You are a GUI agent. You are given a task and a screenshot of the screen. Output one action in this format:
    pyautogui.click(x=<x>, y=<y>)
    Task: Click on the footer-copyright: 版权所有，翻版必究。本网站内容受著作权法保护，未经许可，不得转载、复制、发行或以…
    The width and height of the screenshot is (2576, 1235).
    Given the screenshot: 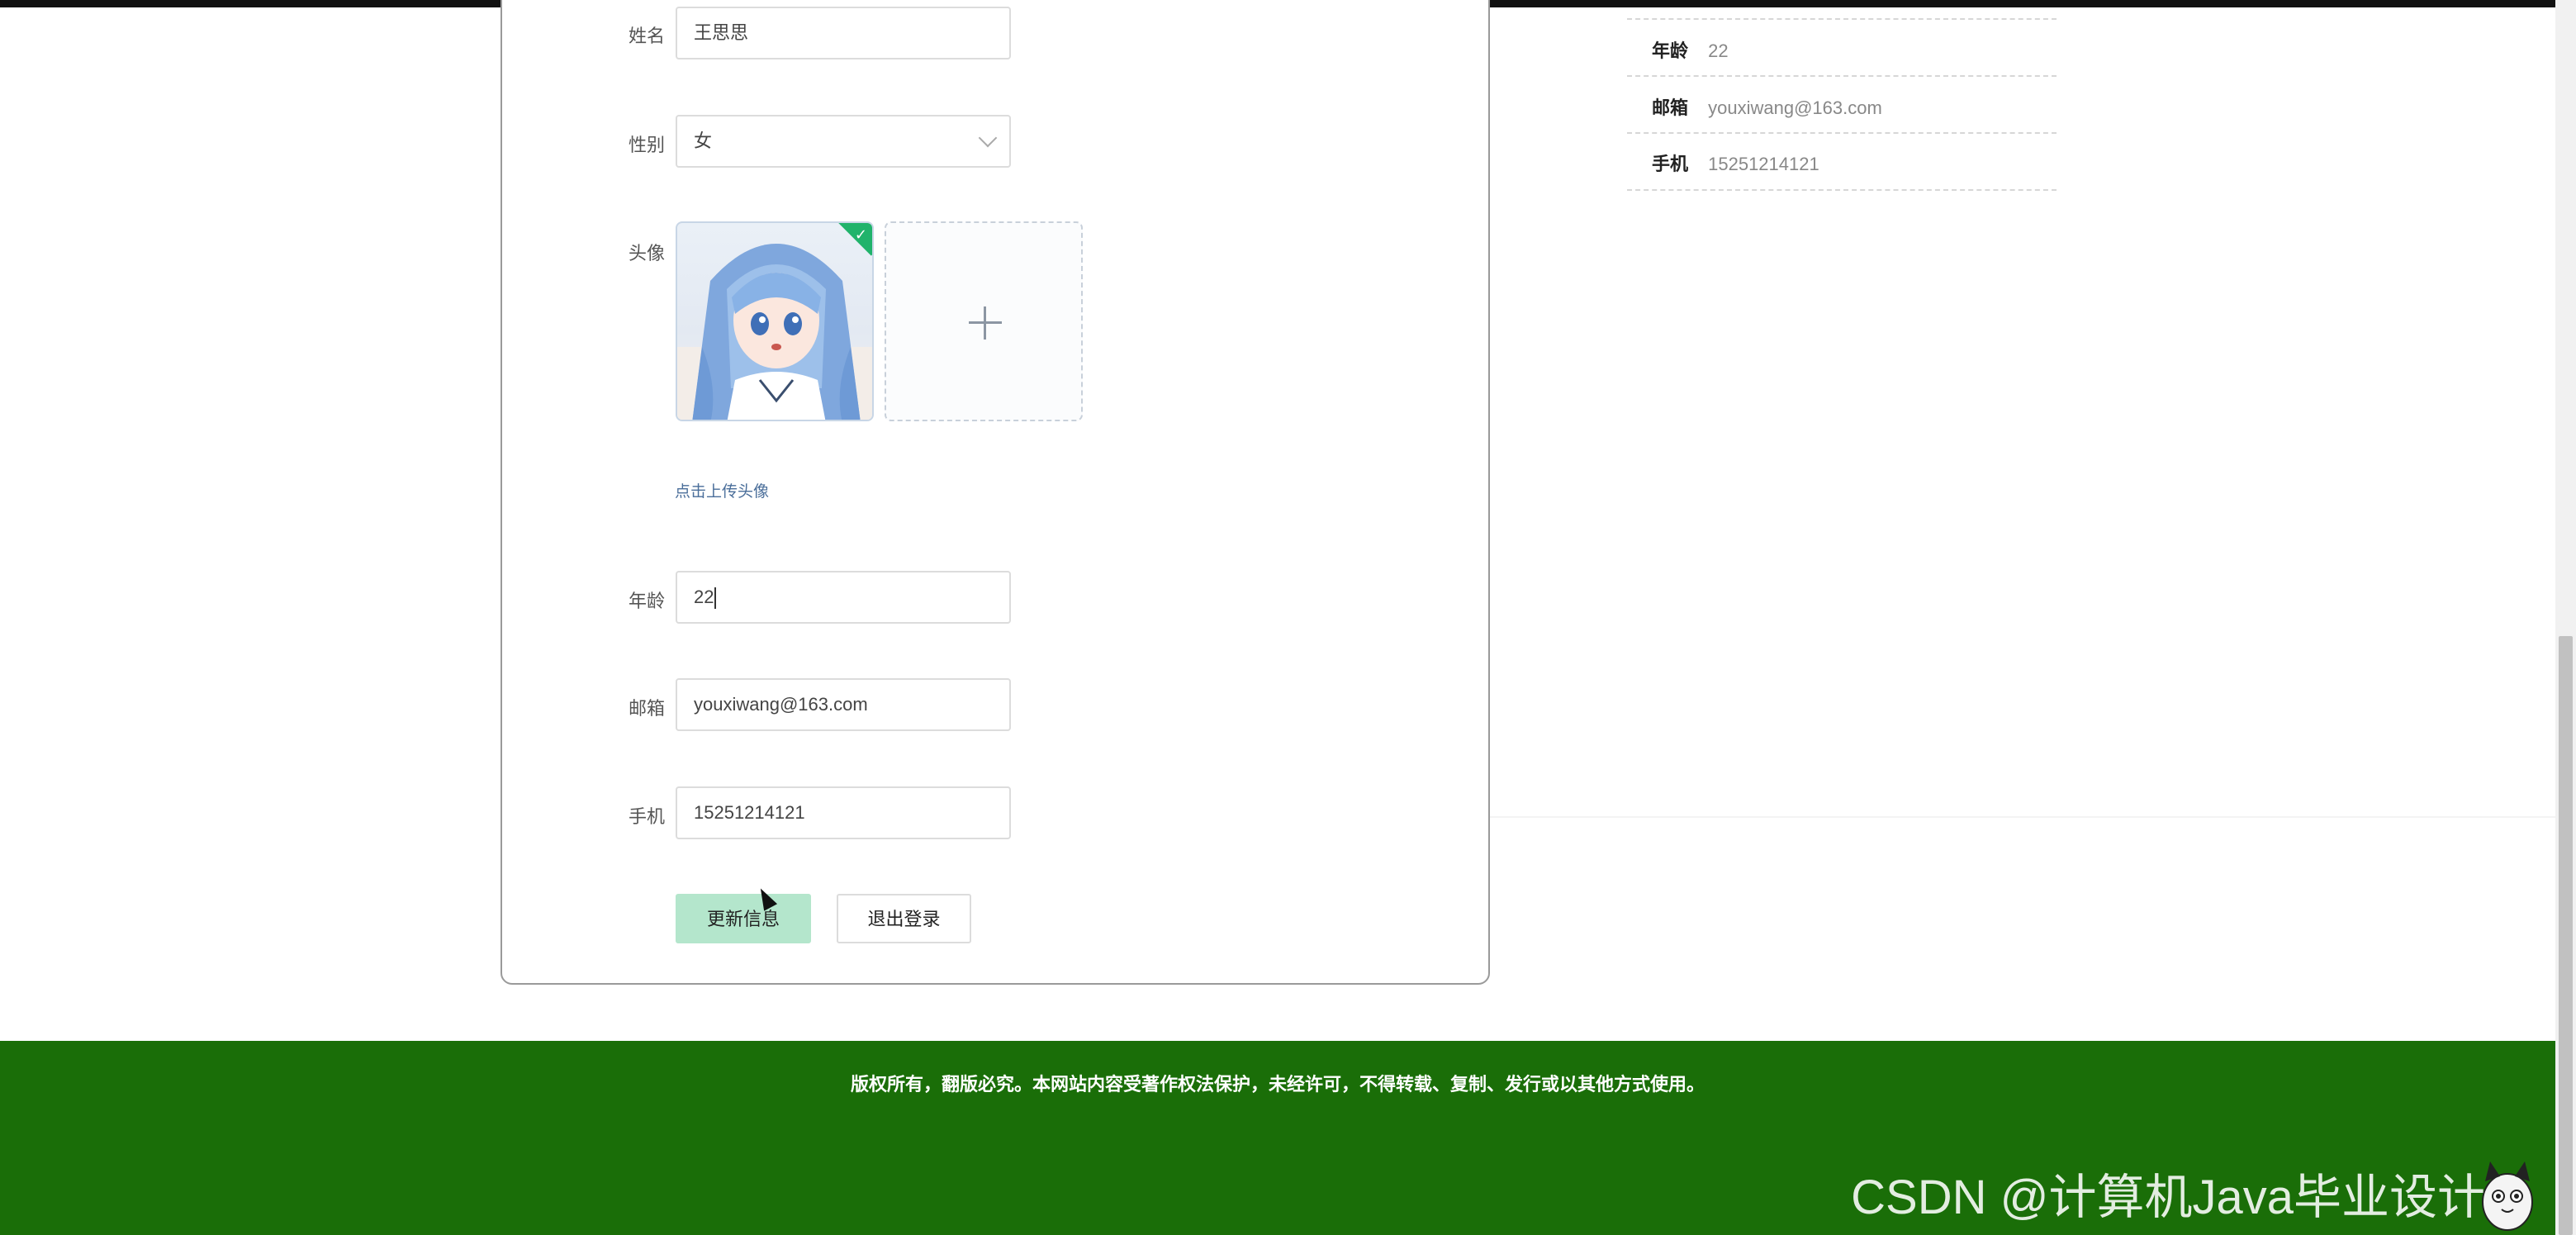 What is the action you would take?
    pyautogui.click(x=1277, y=1084)
    